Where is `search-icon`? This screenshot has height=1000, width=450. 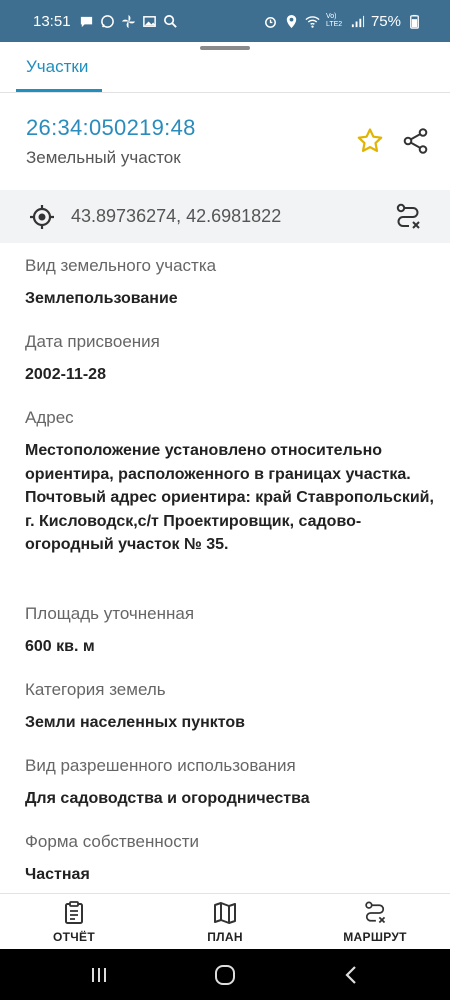 search-icon is located at coordinates (170, 21).